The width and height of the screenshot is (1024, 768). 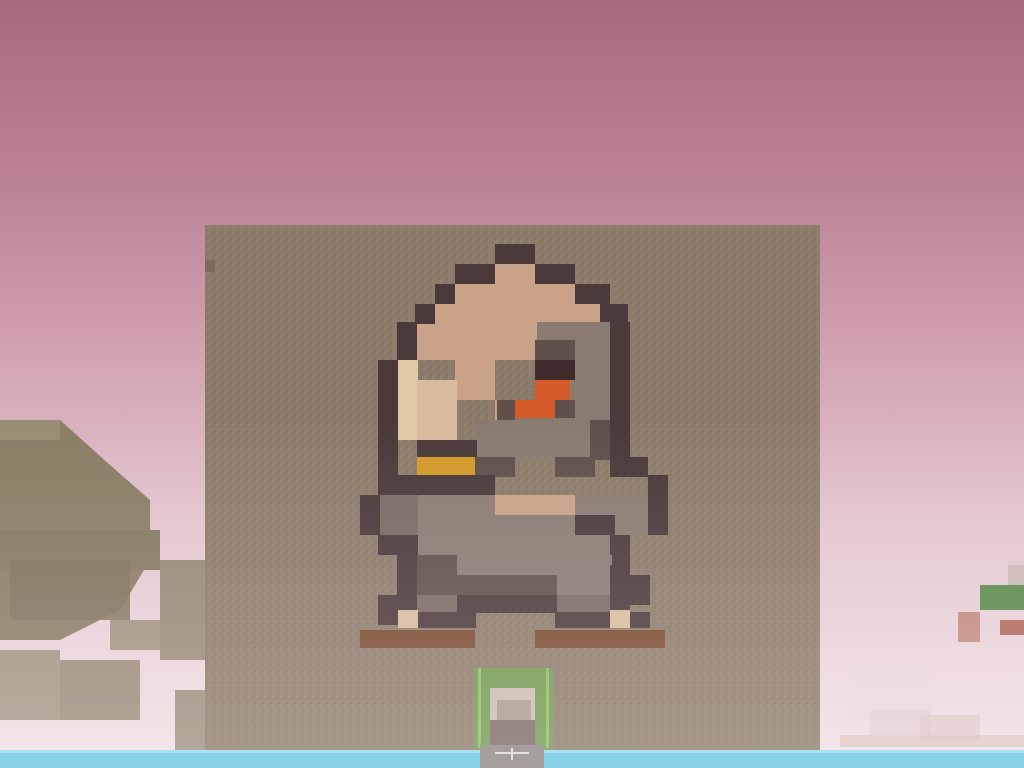 I want to click on distant-structures-right, so click(x=932, y=656).